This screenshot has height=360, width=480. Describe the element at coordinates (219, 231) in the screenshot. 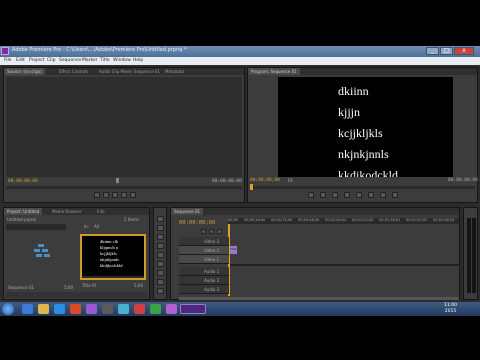

I see `timeline-settings-icon` at that location.